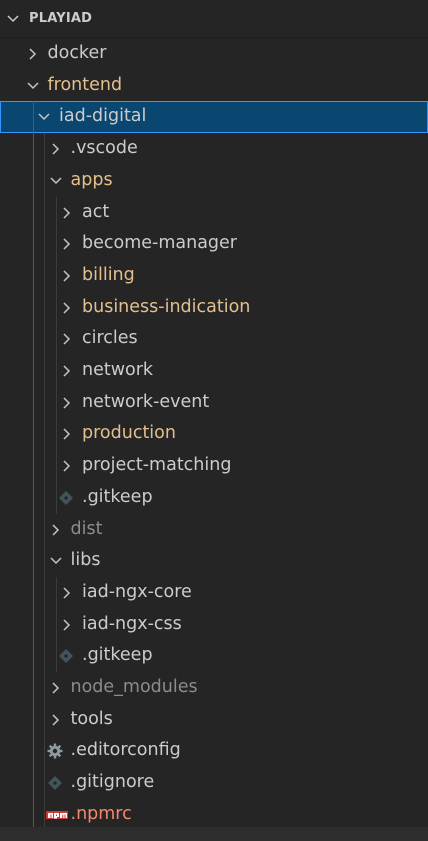  What do you see at coordinates (214, 720) in the screenshot?
I see `tree-item-folder-tools: tools` at bounding box center [214, 720].